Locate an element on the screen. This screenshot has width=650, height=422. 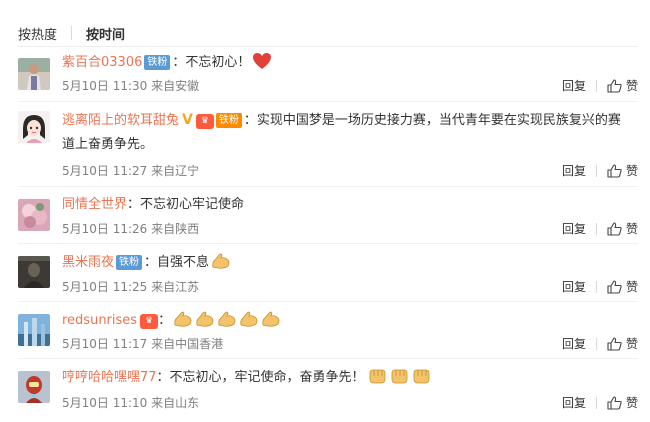
heart-emoji-icon is located at coordinates (262, 65).